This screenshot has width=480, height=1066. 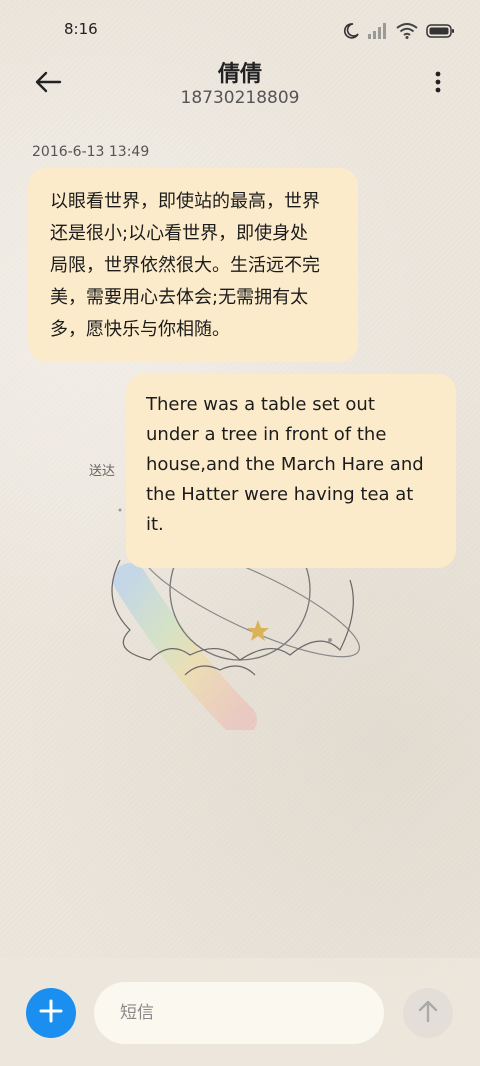 I want to click on message-line: house,and the March Hare and, so click(x=285, y=464).